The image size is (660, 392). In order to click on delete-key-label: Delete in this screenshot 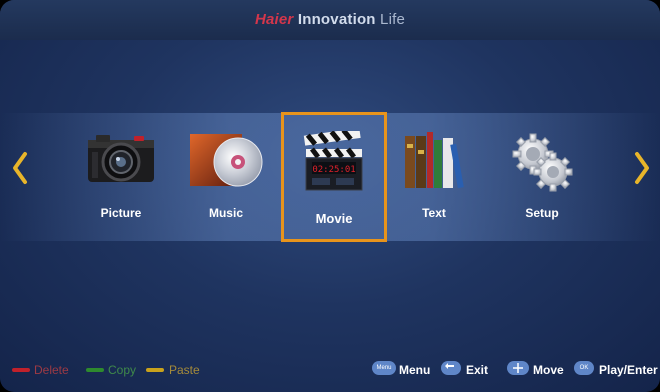, I will do `click(51, 370)`.